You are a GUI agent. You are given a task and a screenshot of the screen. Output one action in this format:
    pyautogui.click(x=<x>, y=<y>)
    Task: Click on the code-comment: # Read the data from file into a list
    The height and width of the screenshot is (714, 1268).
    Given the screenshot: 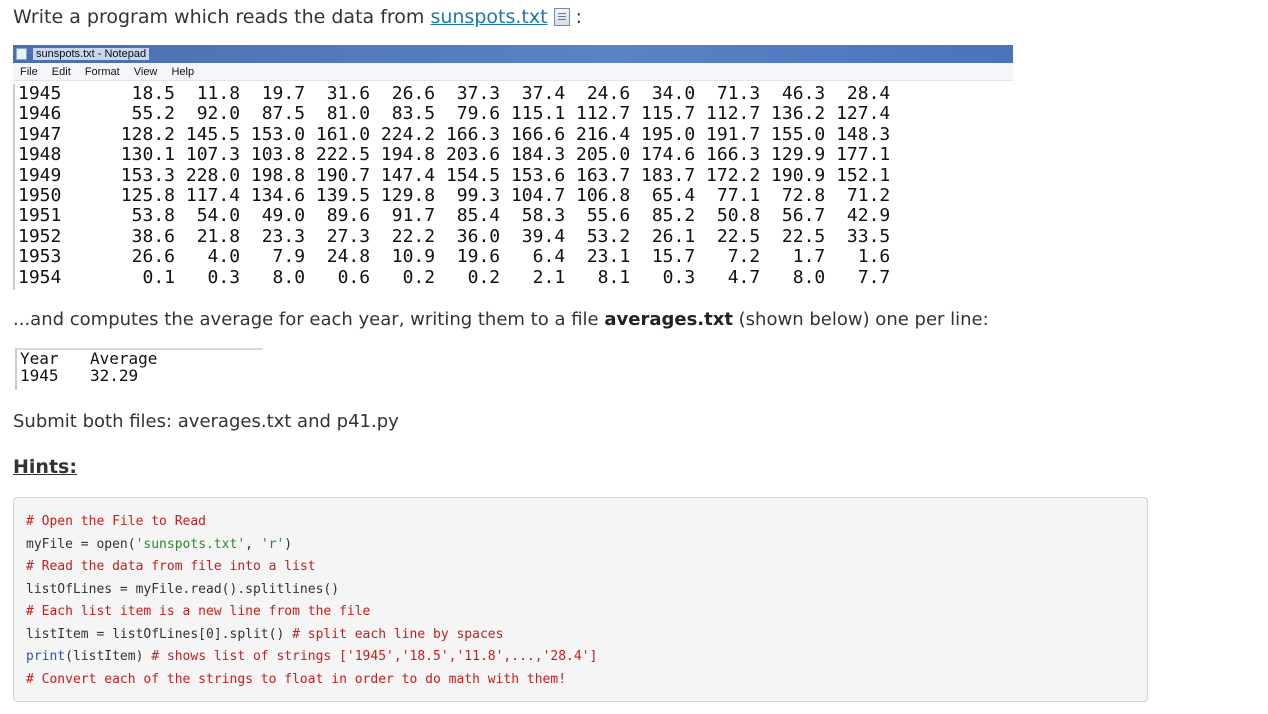 What is the action you would take?
    pyautogui.click(x=171, y=566)
    